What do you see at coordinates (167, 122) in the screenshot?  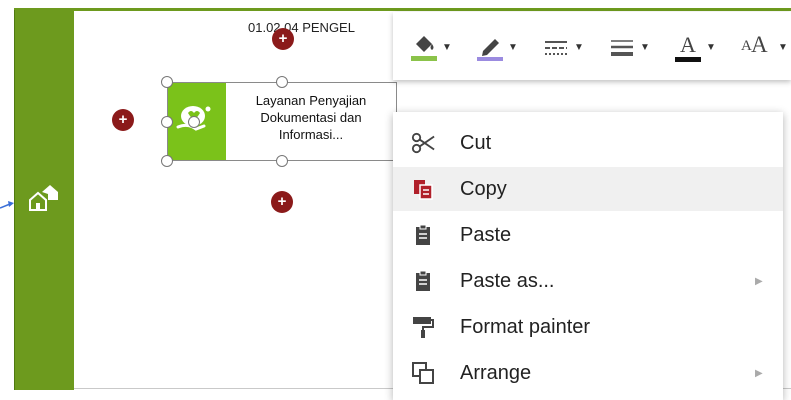 I see `resize-handle-left` at bounding box center [167, 122].